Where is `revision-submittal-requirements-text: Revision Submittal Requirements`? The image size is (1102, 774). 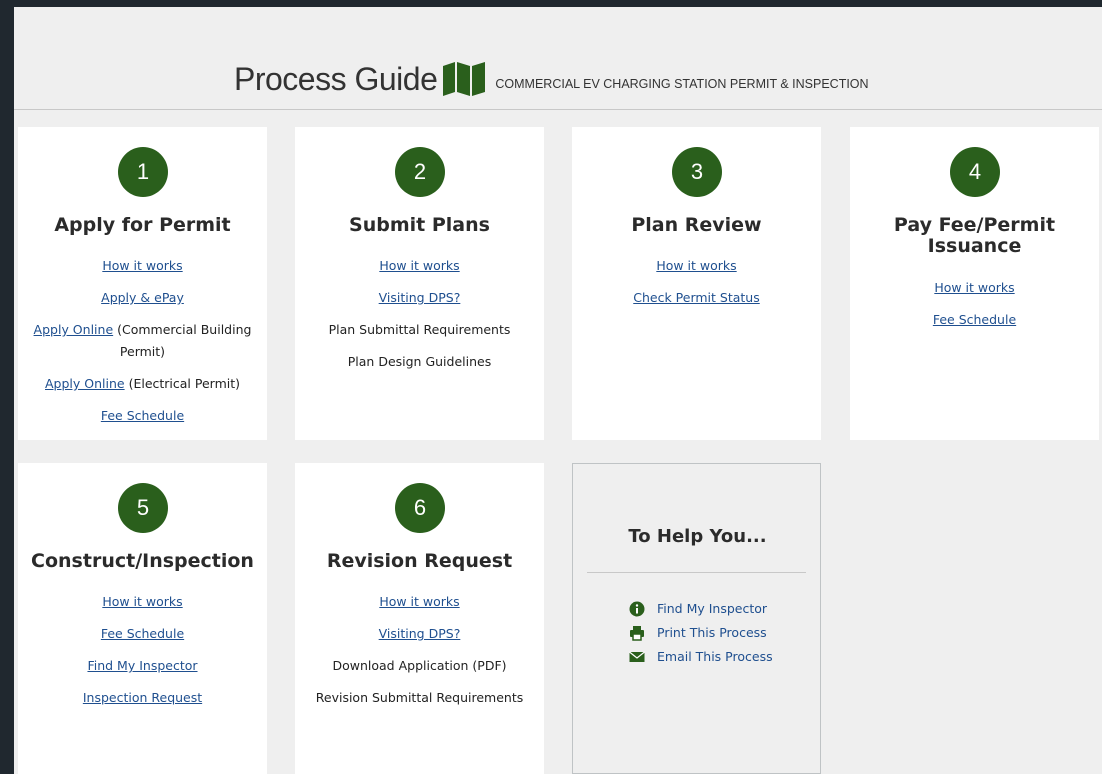
revision-submittal-requirements-text: Revision Submittal Requirements is located at coordinates (419, 697).